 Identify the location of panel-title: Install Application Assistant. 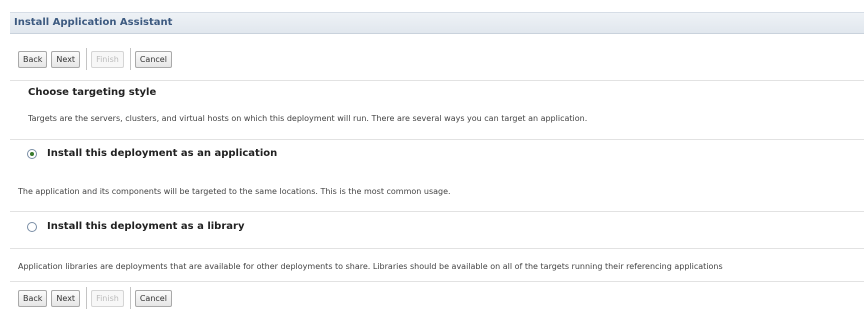
(93, 22).